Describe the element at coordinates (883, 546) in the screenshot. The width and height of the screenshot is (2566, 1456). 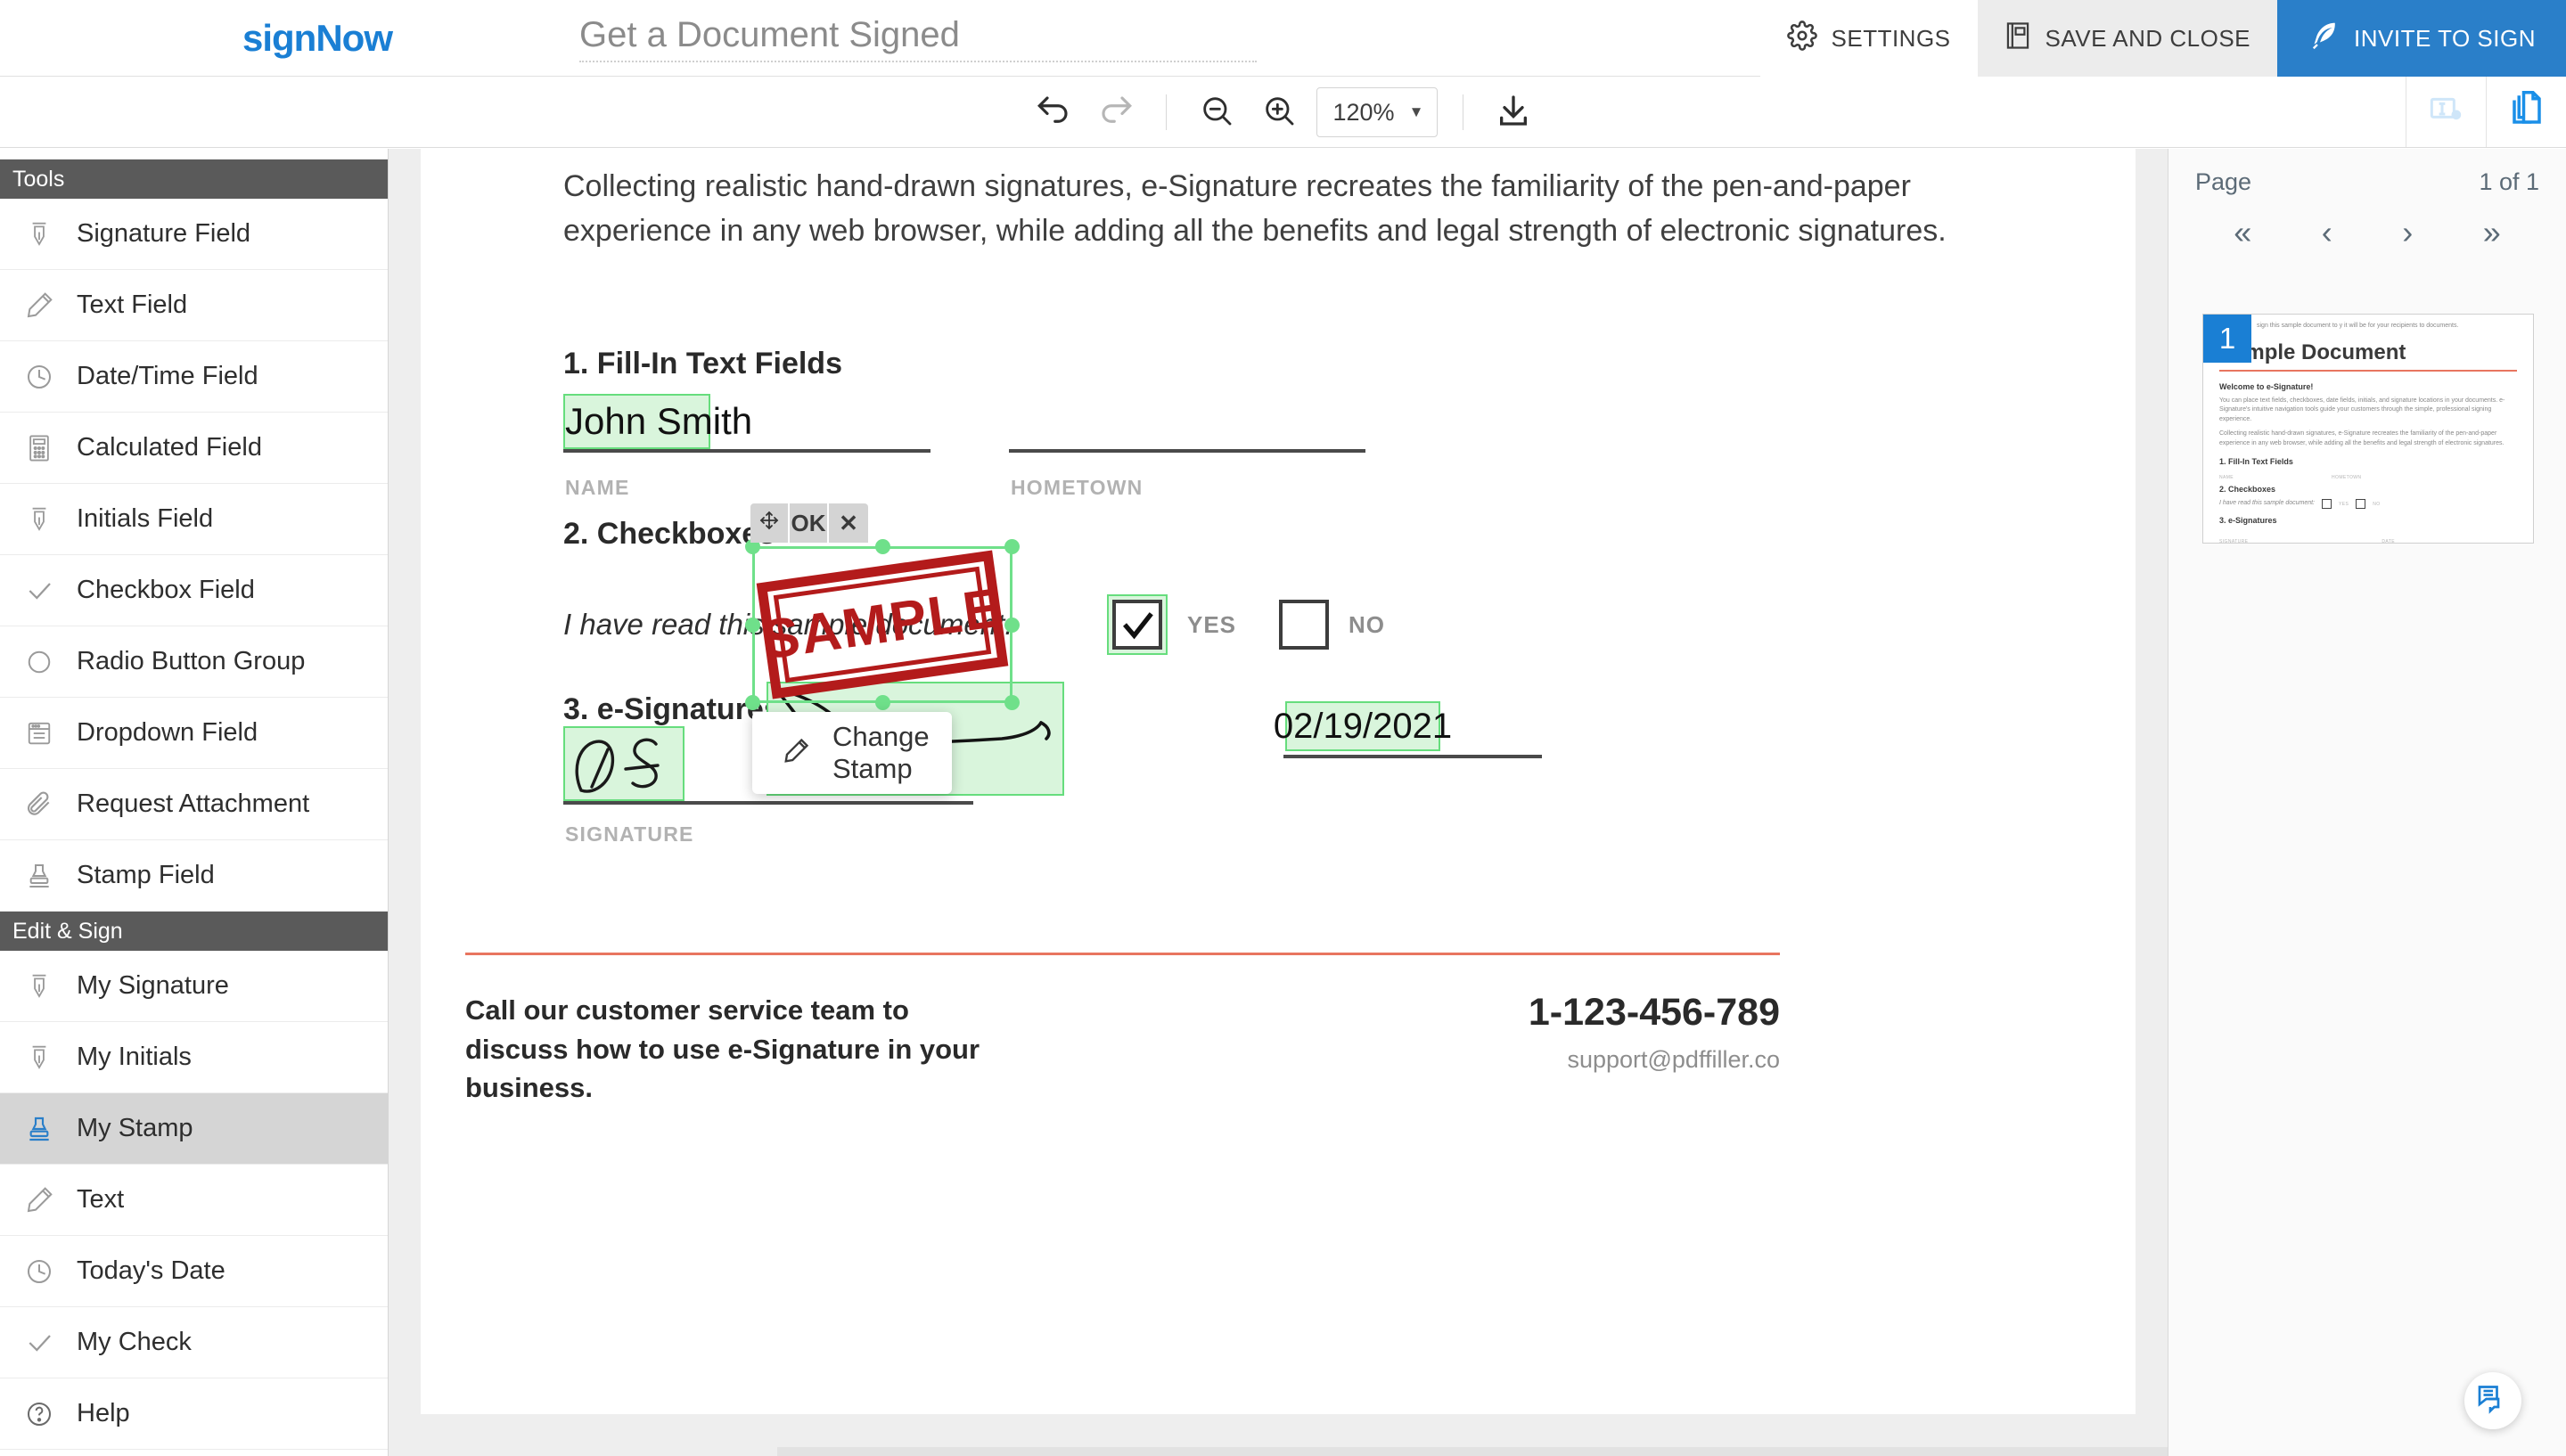
I see `resize-handle-n` at that location.